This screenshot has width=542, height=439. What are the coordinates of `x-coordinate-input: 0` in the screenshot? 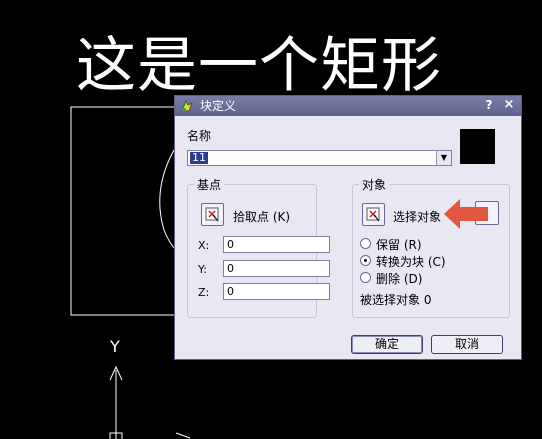 It's located at (276, 244).